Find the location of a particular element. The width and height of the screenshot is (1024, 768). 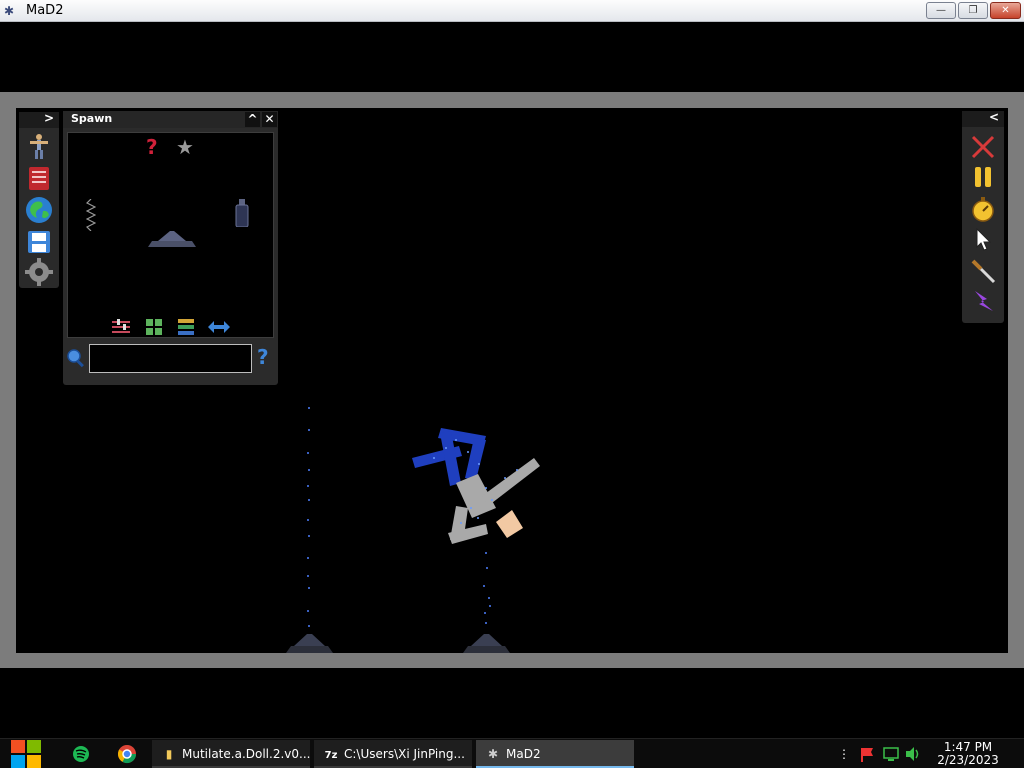

swap-arrows-icon is located at coordinates (219, 327).